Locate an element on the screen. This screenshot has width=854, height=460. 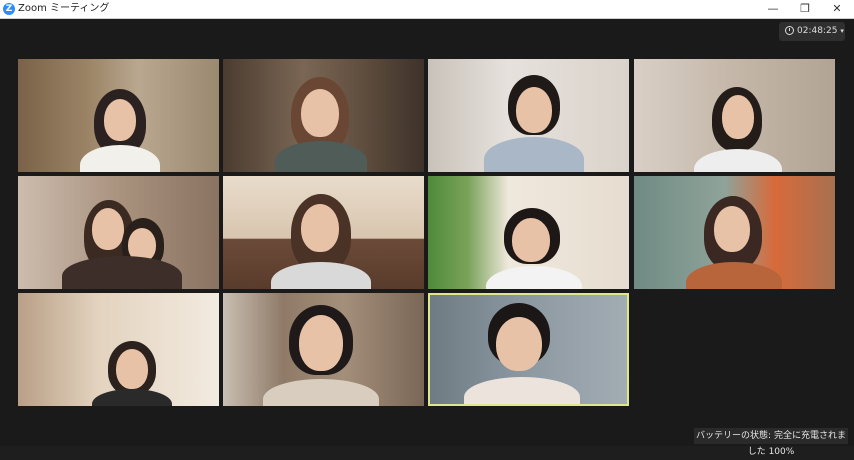
participant-body is located at coordinates (122, 272).